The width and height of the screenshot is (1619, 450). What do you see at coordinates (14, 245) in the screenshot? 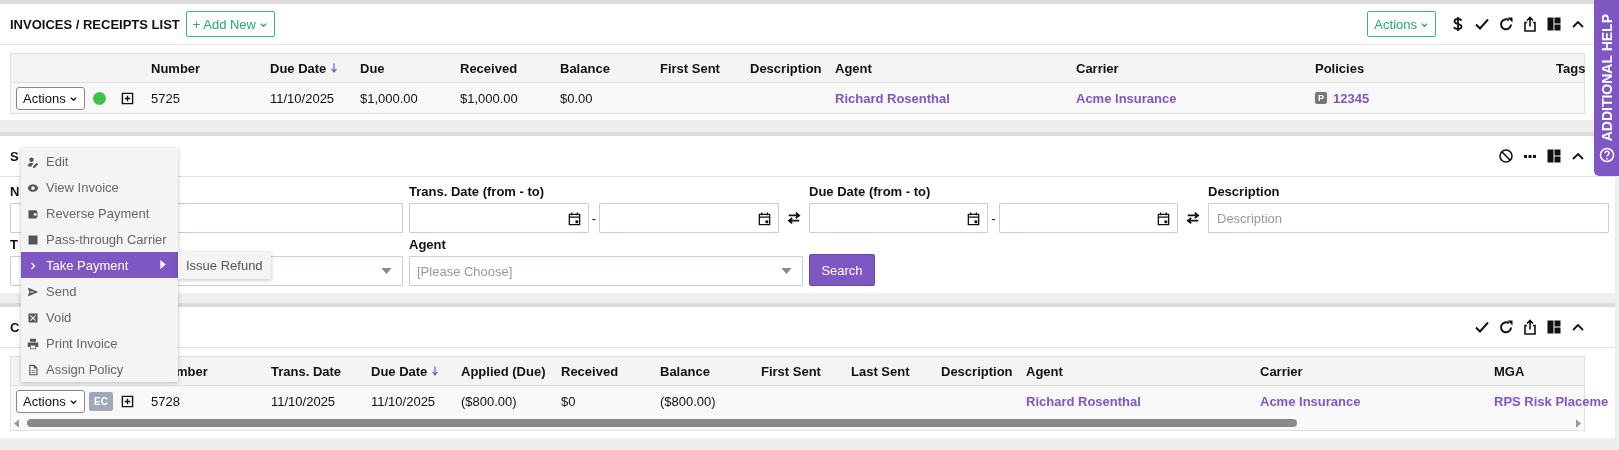
I see `field-label: T` at bounding box center [14, 245].